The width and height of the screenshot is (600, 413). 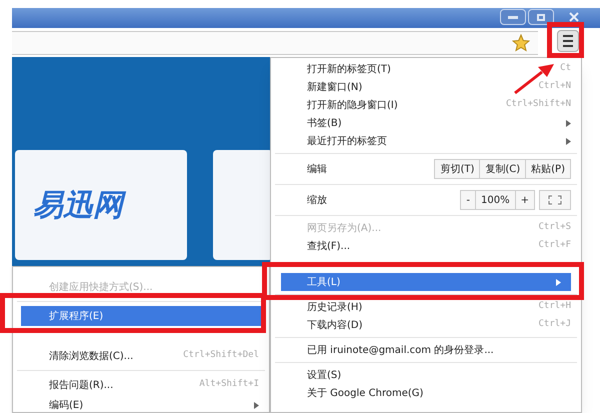 I want to click on shortcut-hint: Ctrl+Shift+Del, so click(x=221, y=355).